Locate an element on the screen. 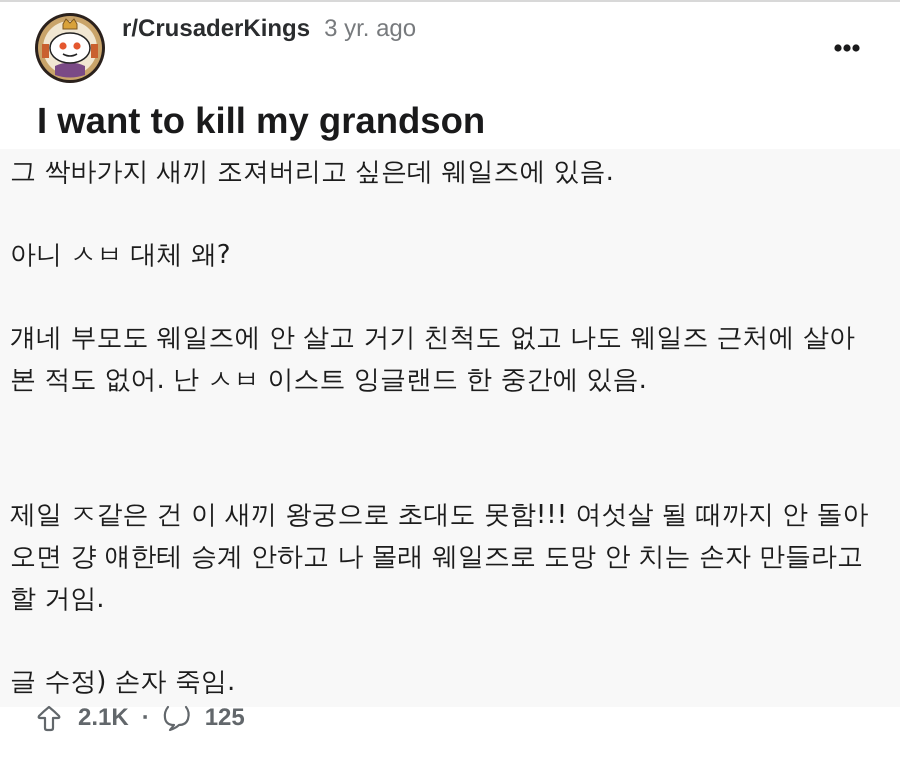 This screenshot has width=900, height=777. subreddit-name: r/CrusaderKings is located at coordinates (216, 29).